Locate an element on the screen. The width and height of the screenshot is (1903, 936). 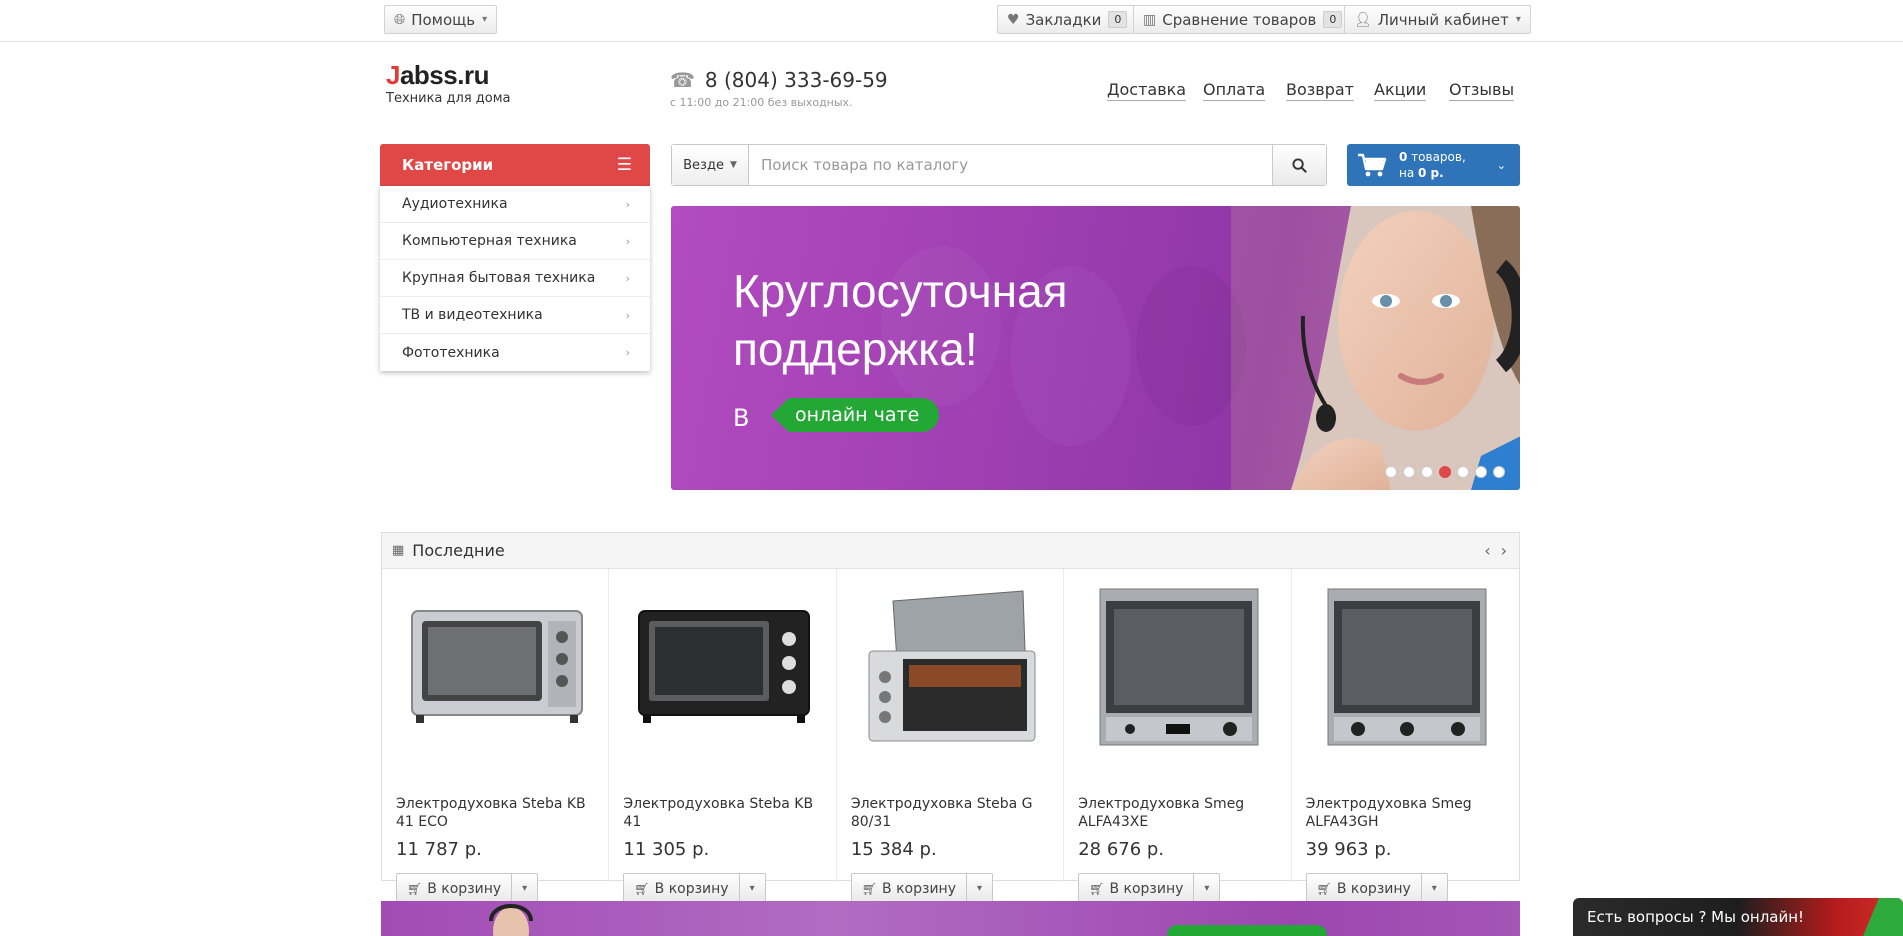
bookmarks-button: ♥ Закладки 0 is located at coordinates (1067, 19).